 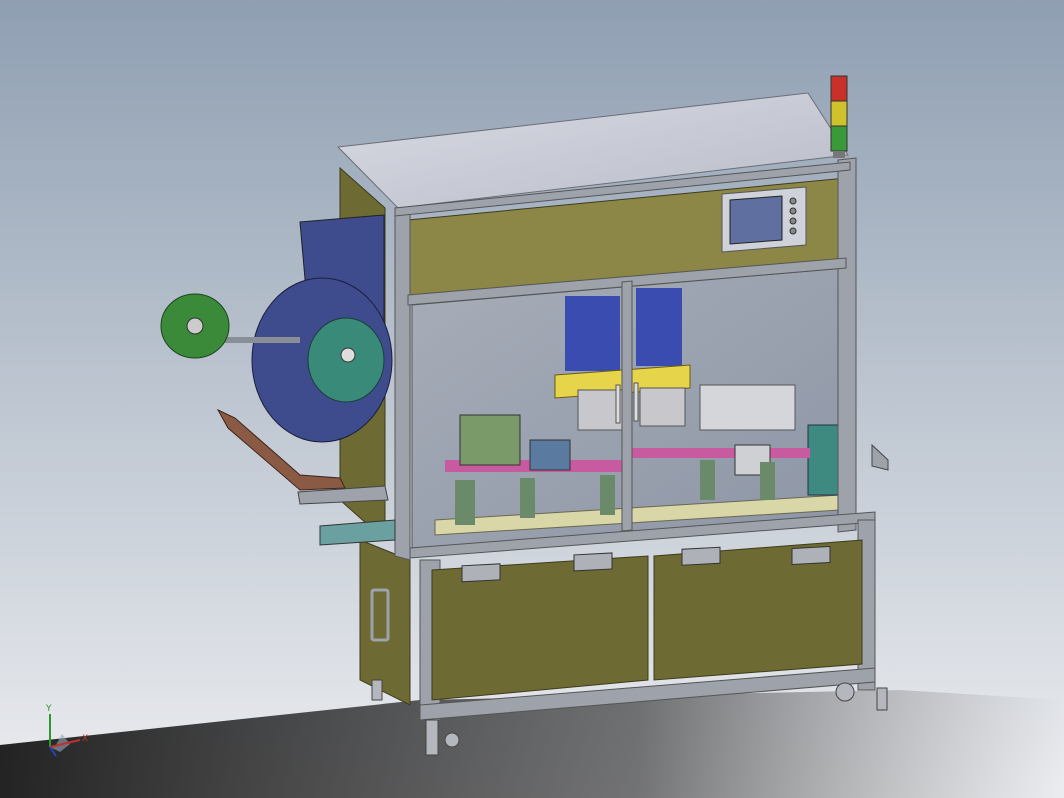 I want to click on frame-post-front-right, so click(x=847, y=345).